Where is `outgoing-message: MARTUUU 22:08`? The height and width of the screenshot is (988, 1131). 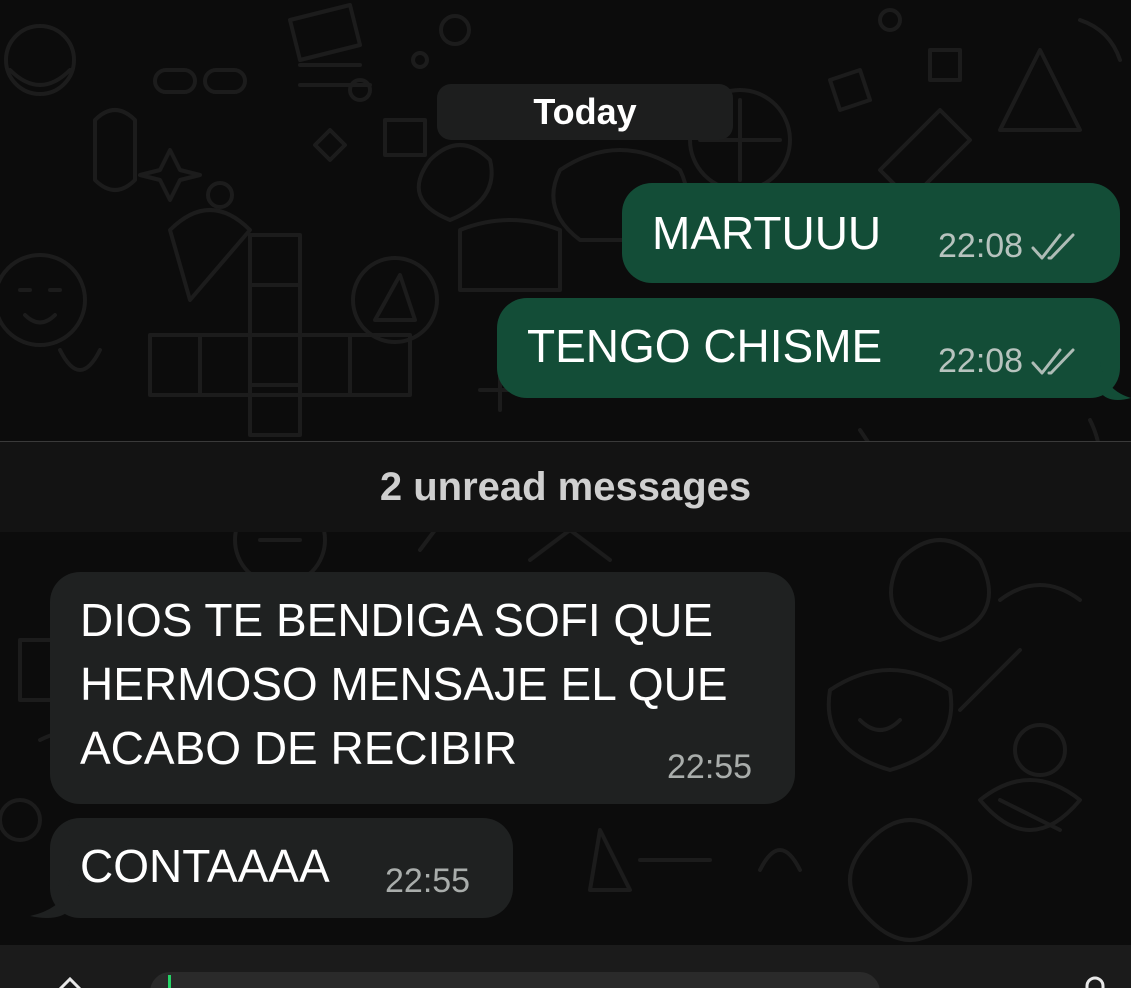 outgoing-message: MARTUUU 22:08 is located at coordinates (871, 233).